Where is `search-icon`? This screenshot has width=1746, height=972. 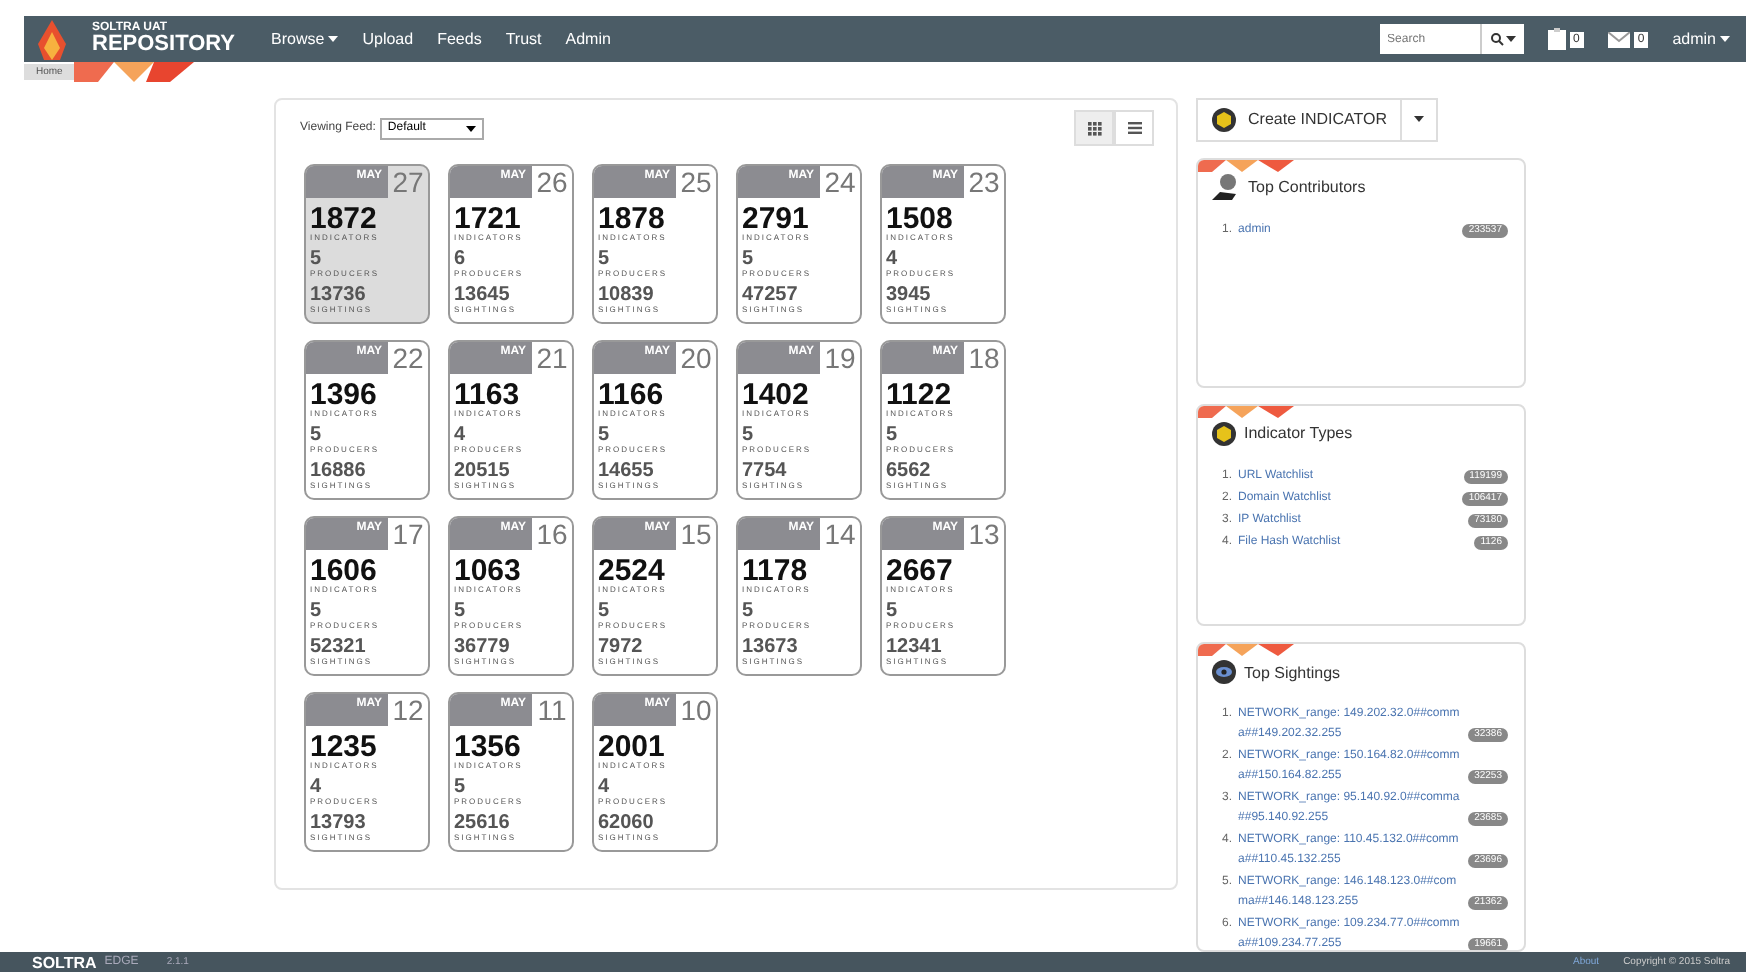 search-icon is located at coordinates (1496, 39).